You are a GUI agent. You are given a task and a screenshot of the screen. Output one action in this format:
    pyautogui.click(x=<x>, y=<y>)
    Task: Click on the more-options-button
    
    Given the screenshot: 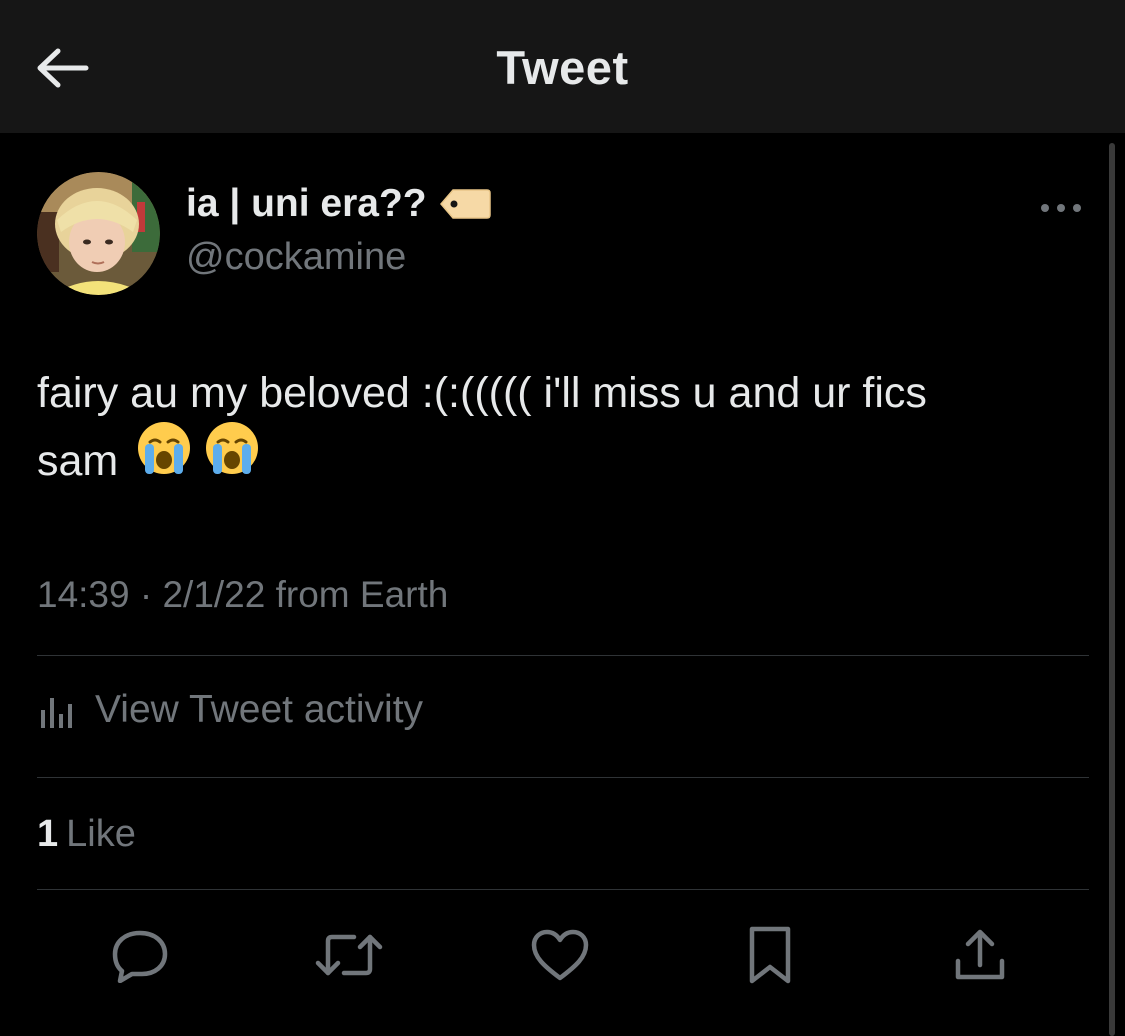 What is the action you would take?
    pyautogui.click(x=1061, y=208)
    